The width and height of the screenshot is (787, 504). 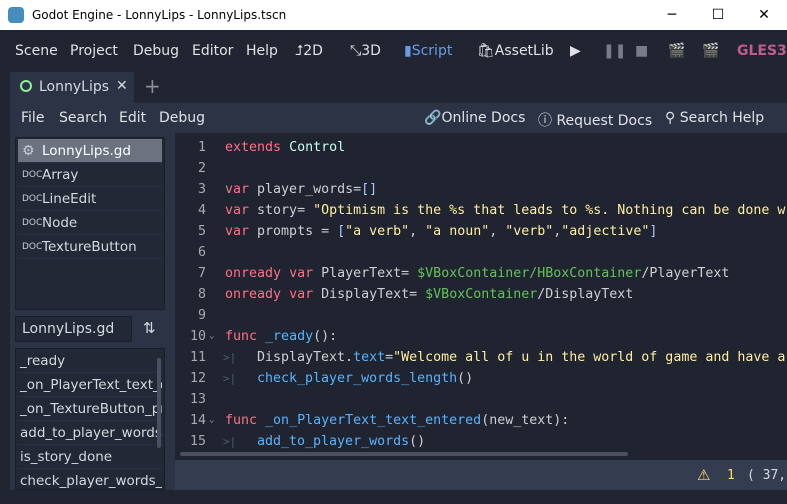 What do you see at coordinates (524, 51) in the screenshot?
I see `mode-assetlib-label: AssetLib` at bounding box center [524, 51].